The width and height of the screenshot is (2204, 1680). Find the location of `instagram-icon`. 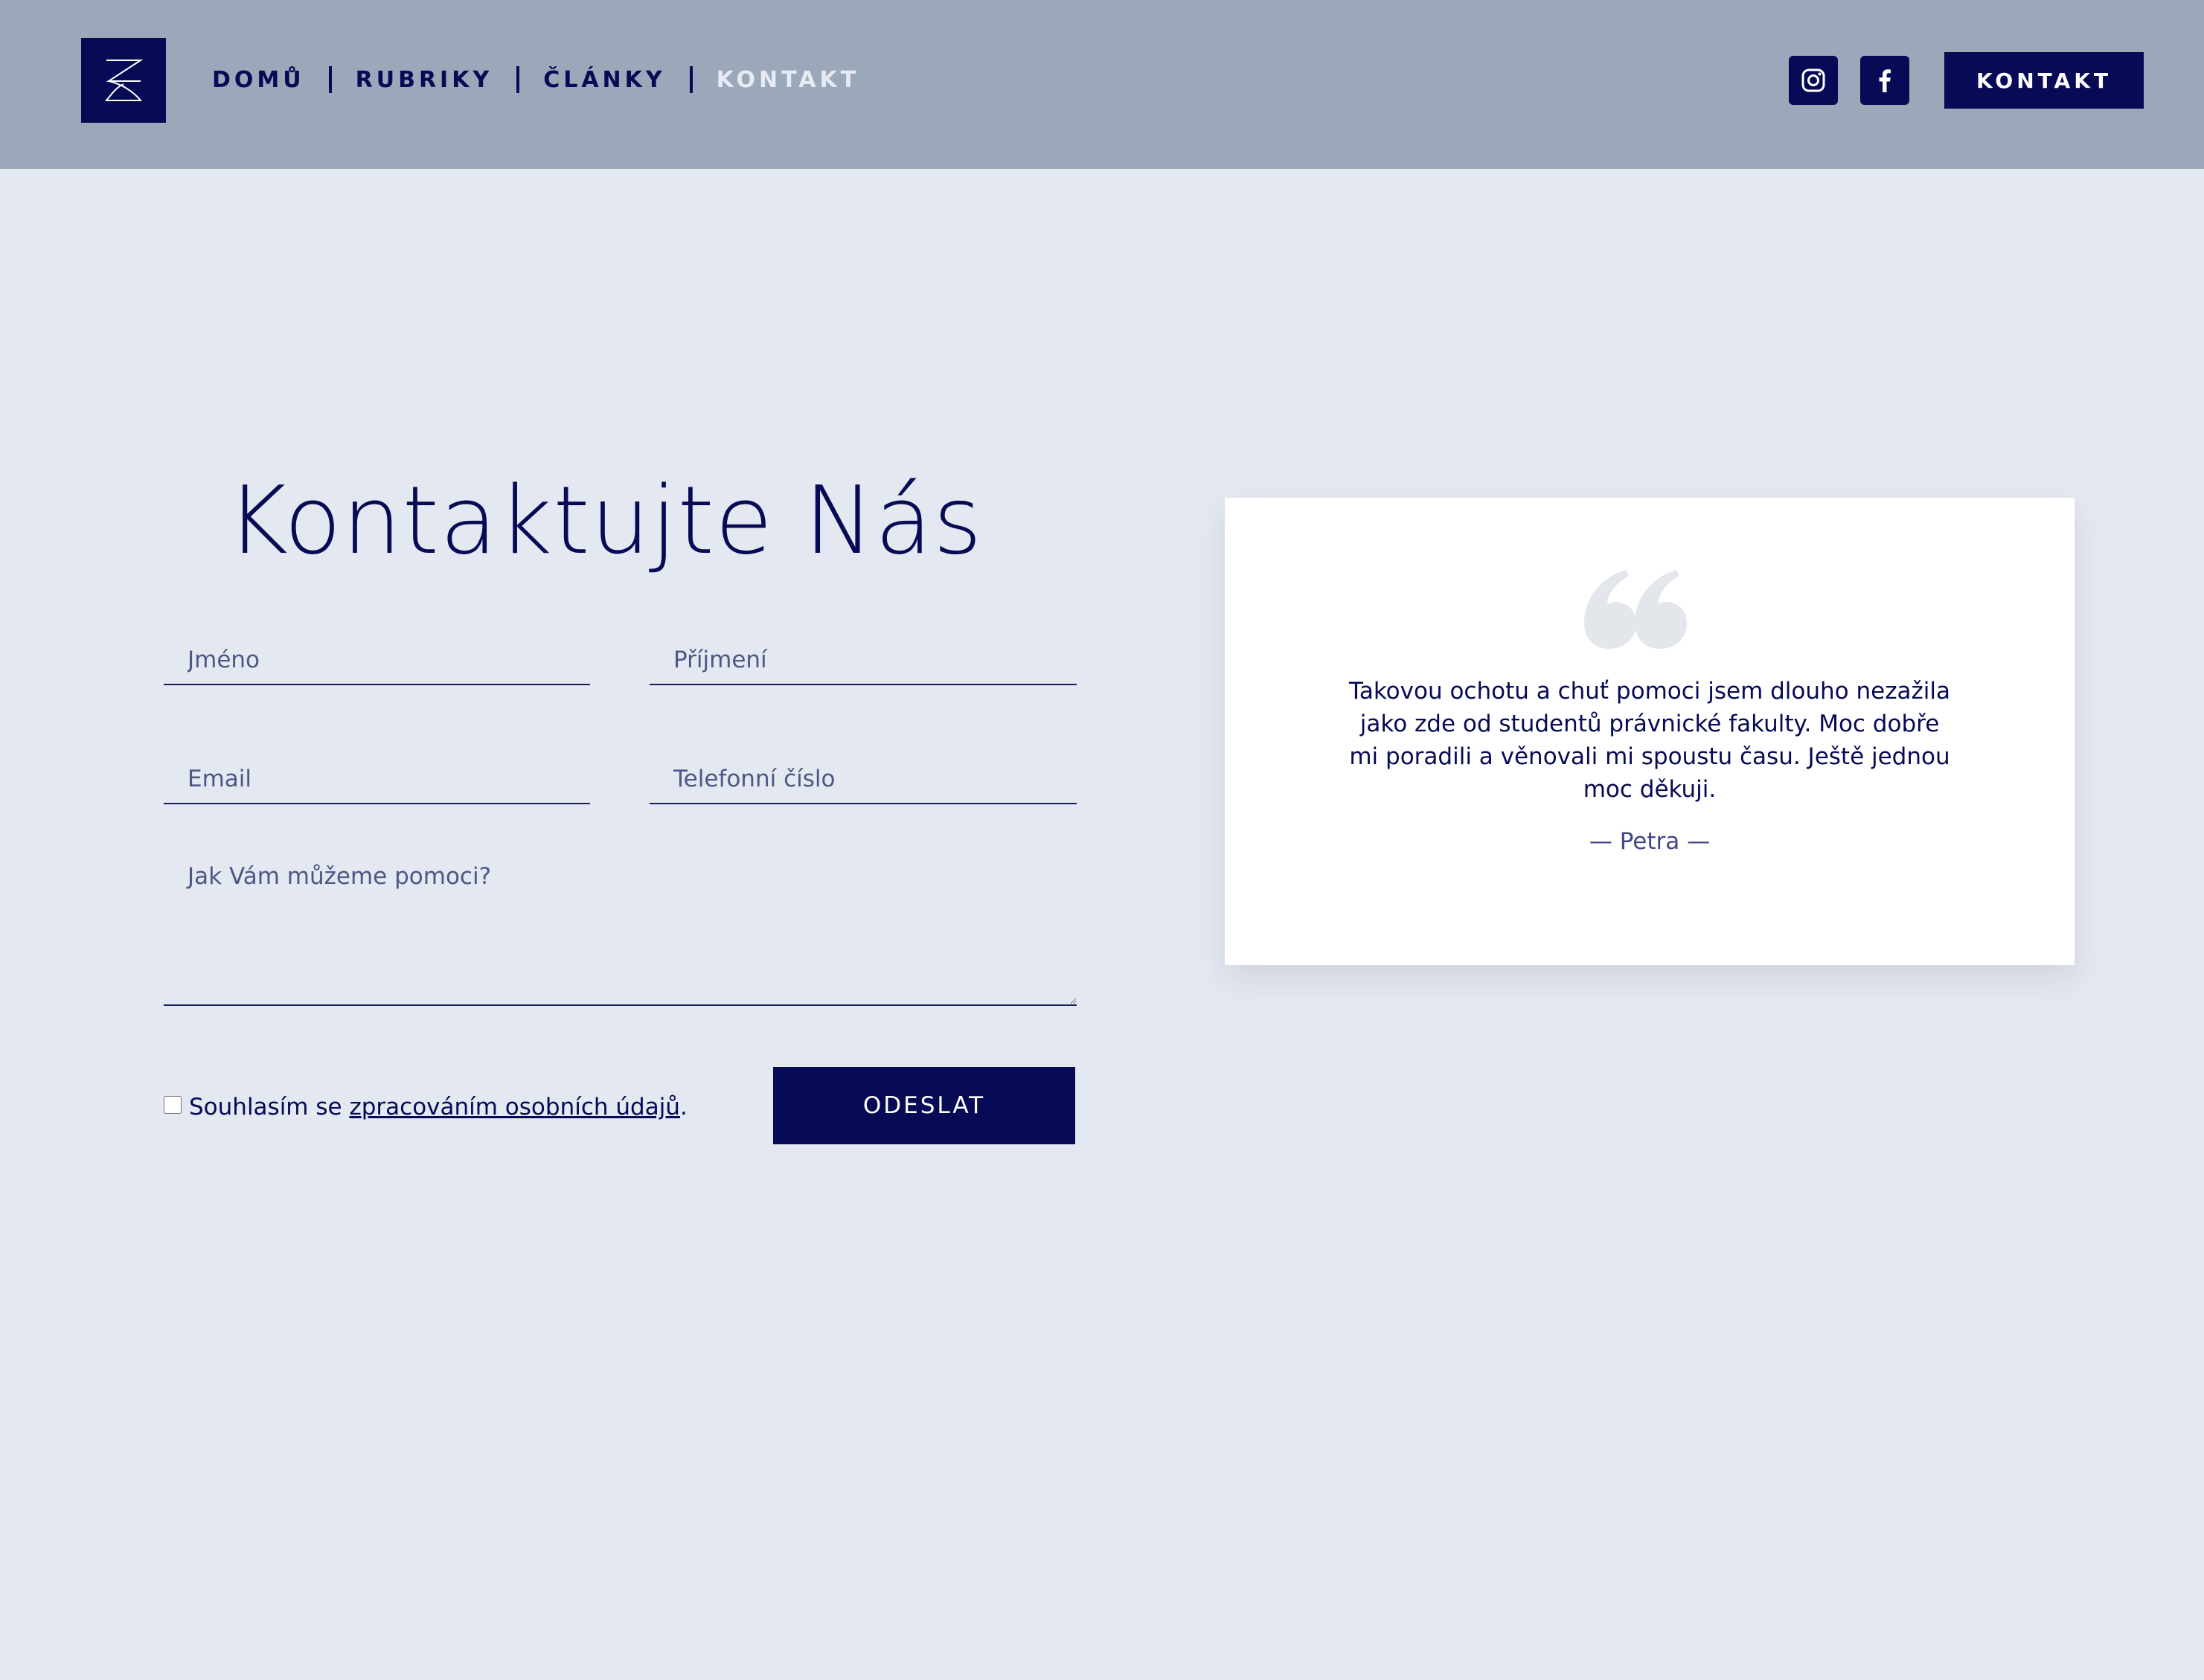

instagram-icon is located at coordinates (1813, 80).